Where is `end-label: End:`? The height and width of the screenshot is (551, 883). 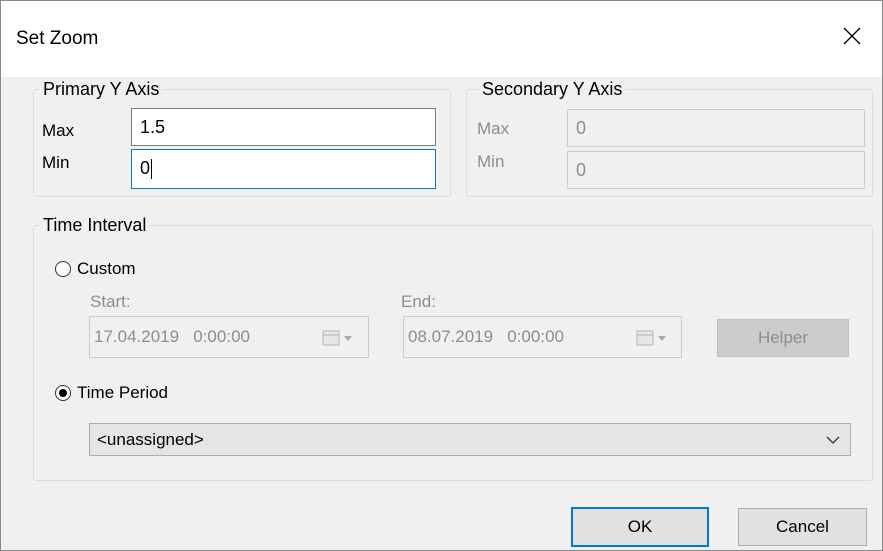
end-label: End: is located at coordinates (418, 301).